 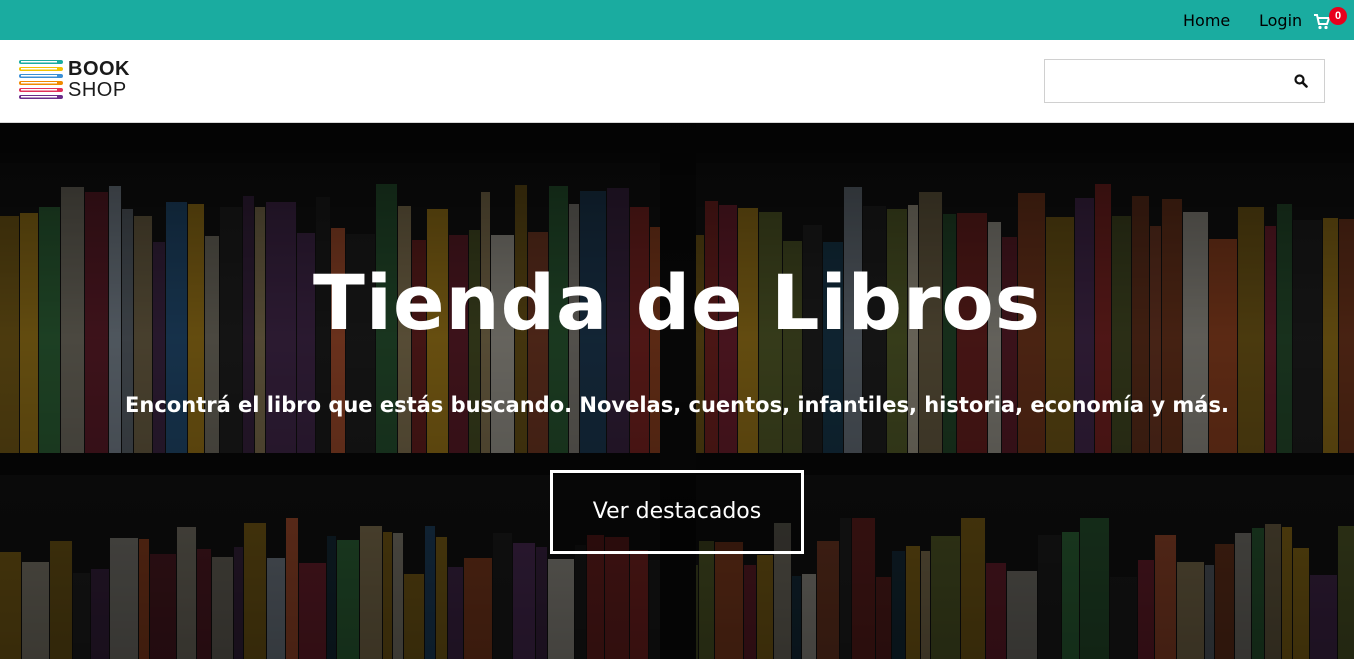 What do you see at coordinates (1280, 20) in the screenshot?
I see `nav-login-link: Login` at bounding box center [1280, 20].